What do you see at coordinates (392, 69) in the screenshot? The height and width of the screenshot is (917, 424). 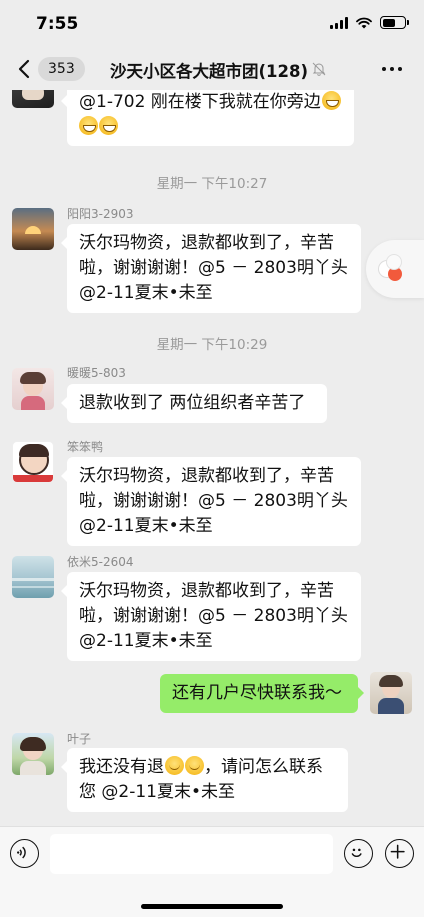 I see `ellipsis-icon` at bounding box center [392, 69].